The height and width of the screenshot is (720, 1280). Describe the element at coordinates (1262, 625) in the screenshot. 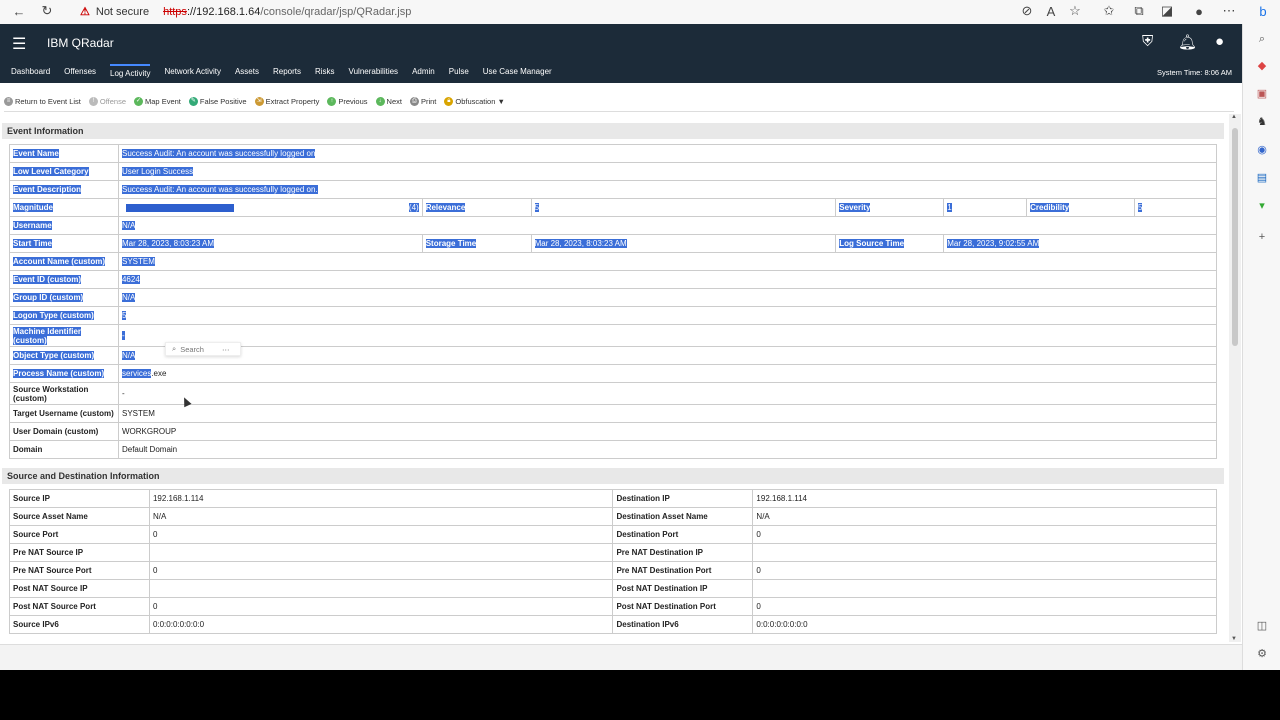

I see `sidebar-toggle-icon: ◫` at that location.